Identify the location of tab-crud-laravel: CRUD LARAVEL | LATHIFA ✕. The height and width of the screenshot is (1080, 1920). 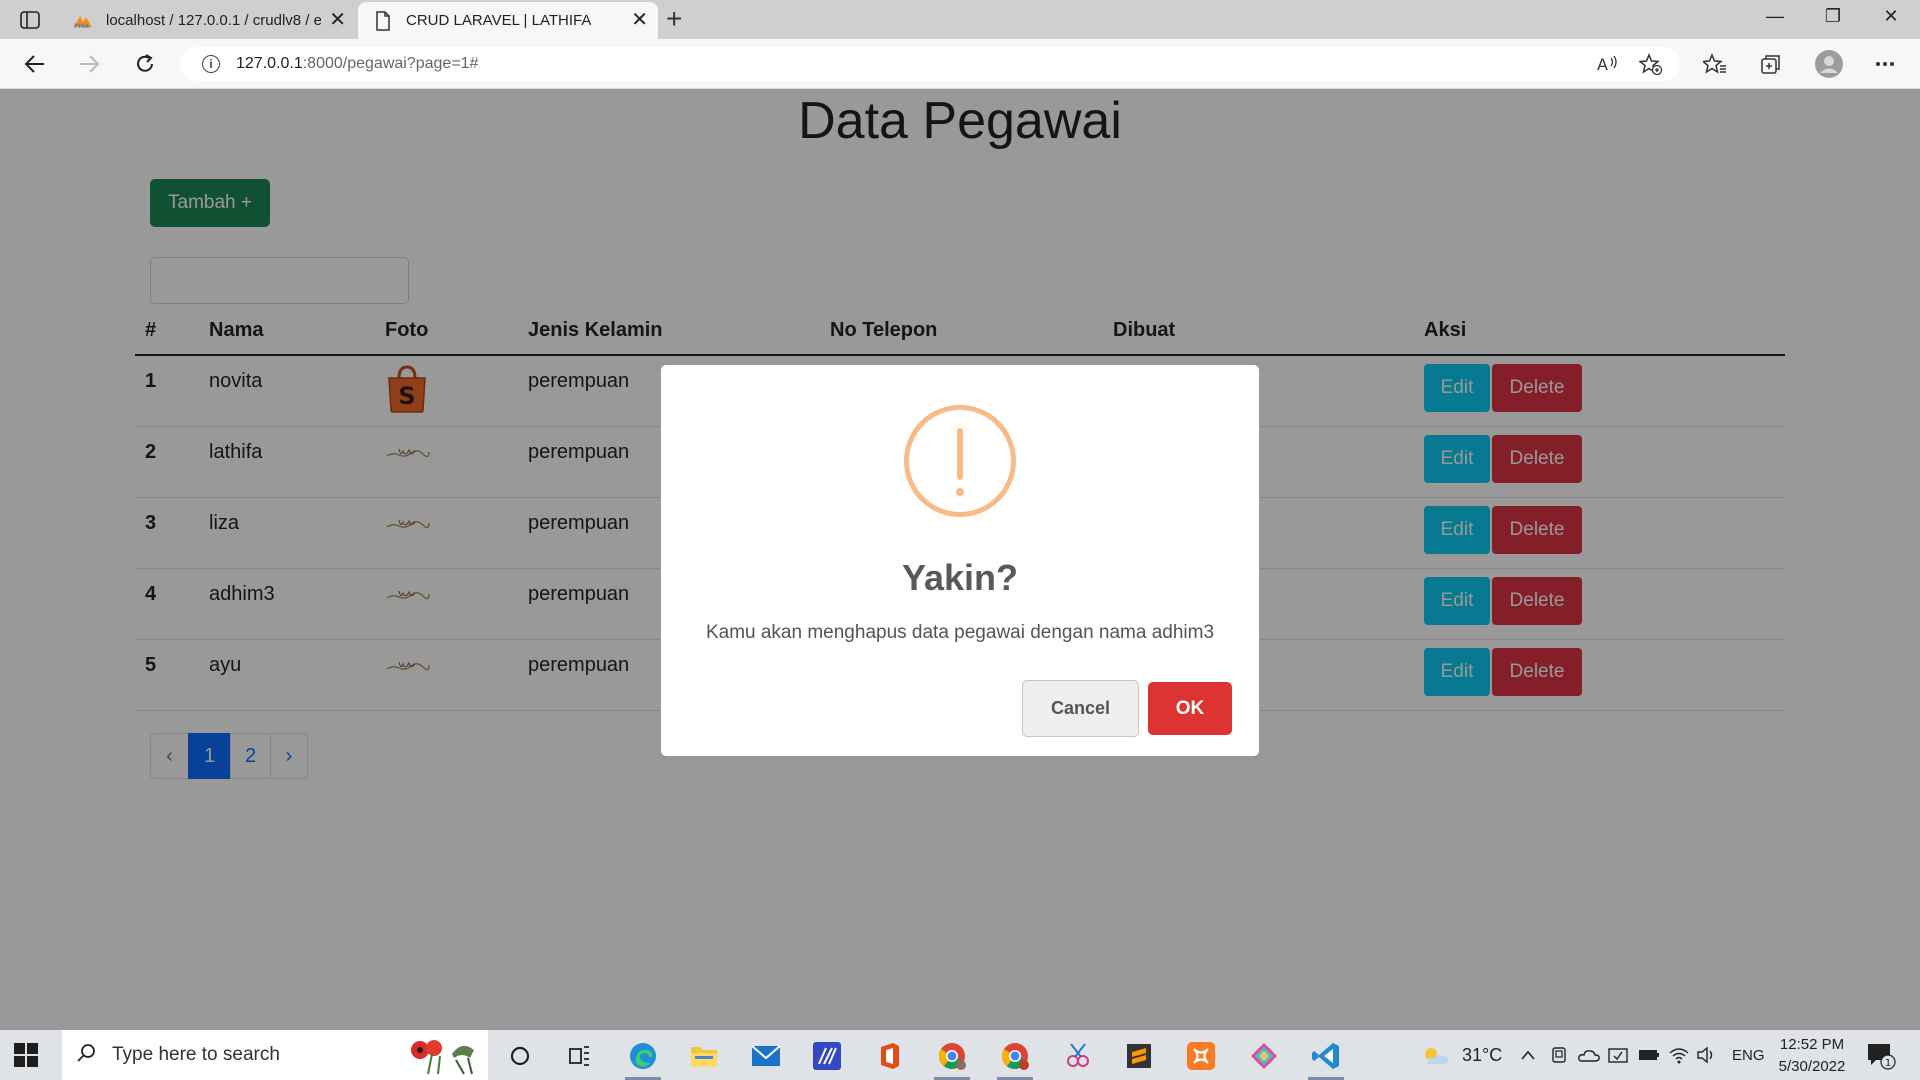
(508, 20).